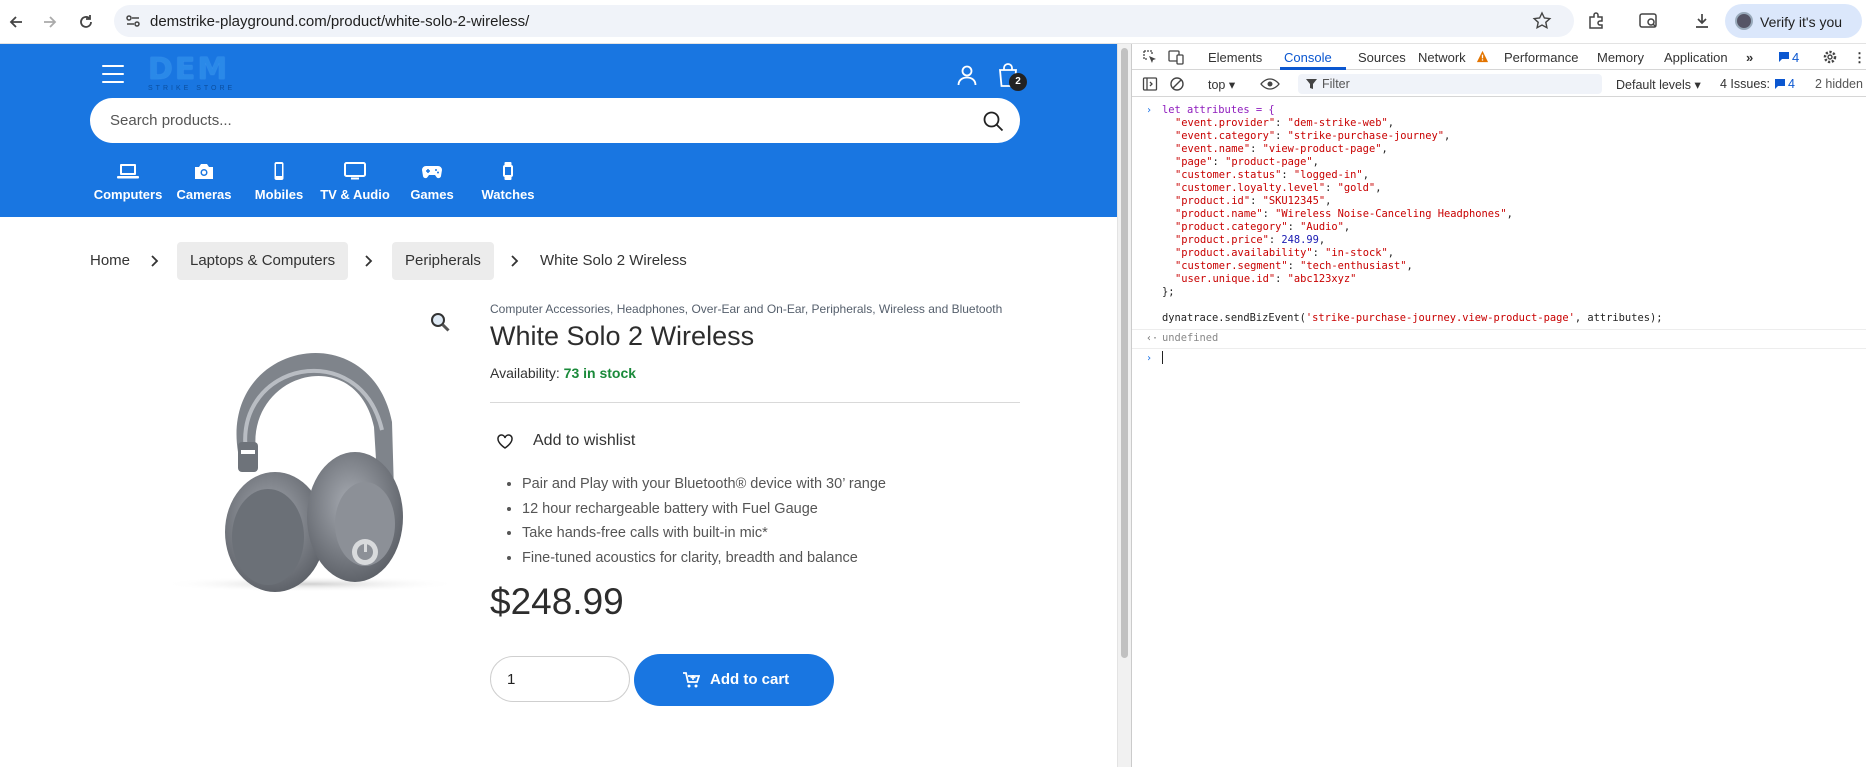  Describe the element at coordinates (1830, 57) in the screenshot. I see `settings-gear-icon` at that location.